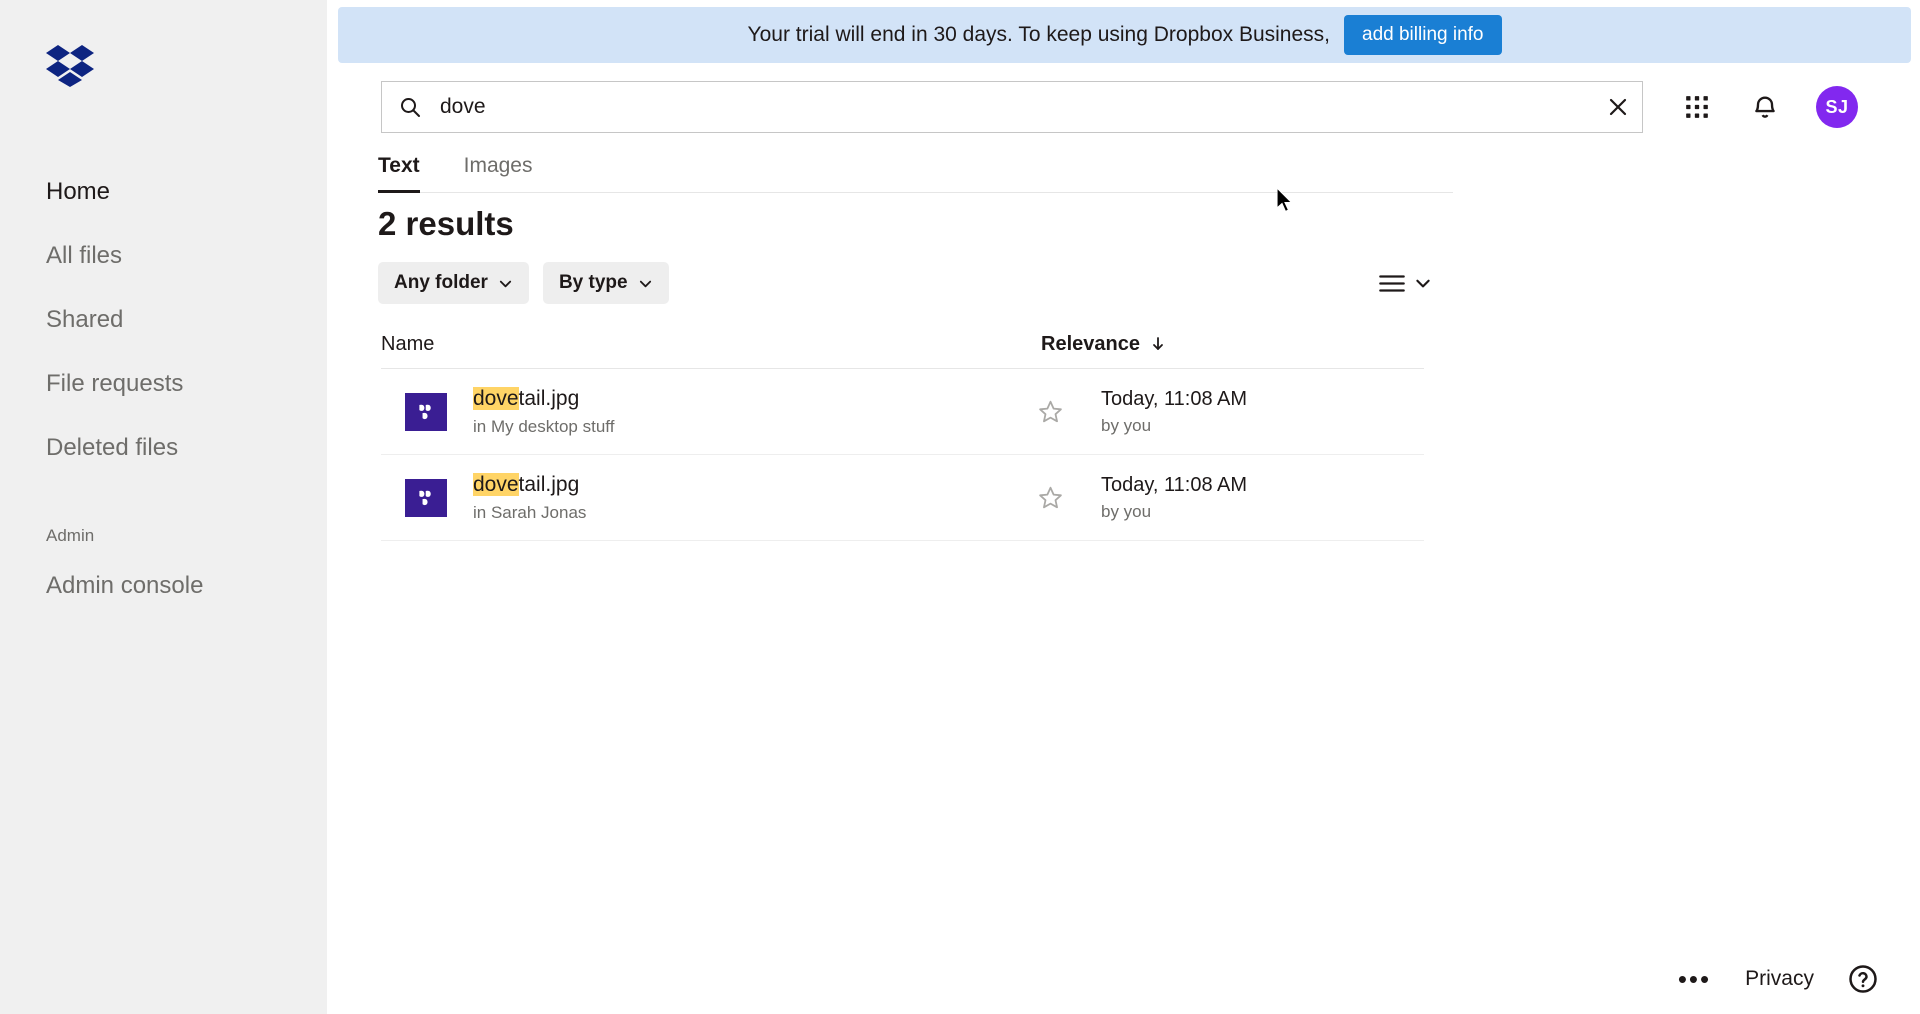 The height and width of the screenshot is (1014, 1920). What do you see at coordinates (1765, 107) in the screenshot?
I see `bell-icon` at bounding box center [1765, 107].